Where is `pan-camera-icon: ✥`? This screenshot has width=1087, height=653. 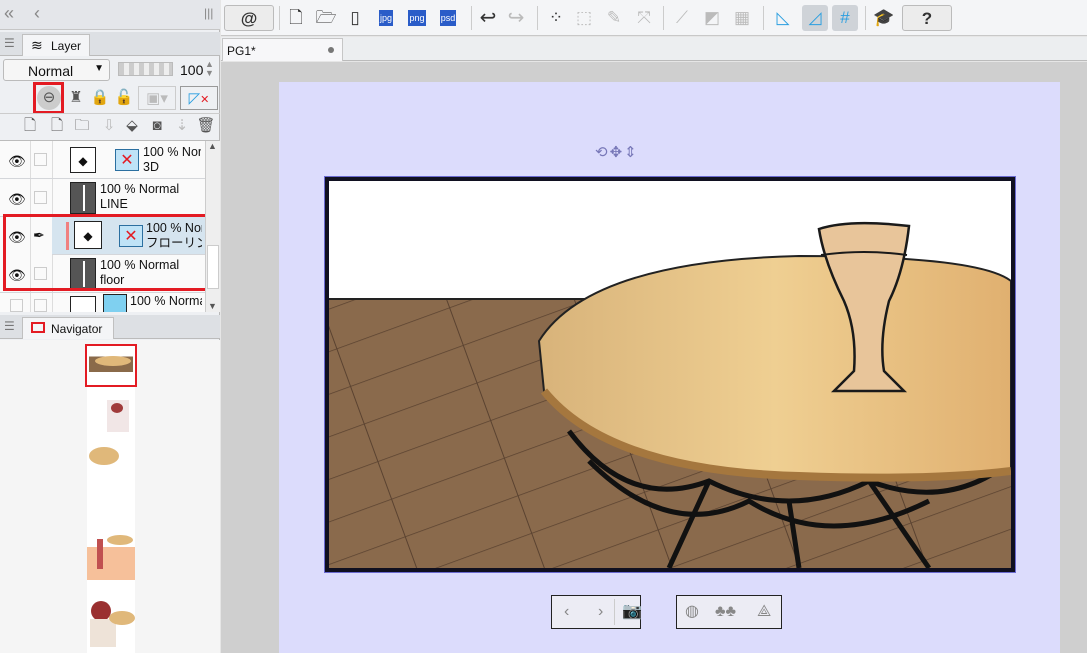 pan-camera-icon: ✥ is located at coordinates (617, 152).